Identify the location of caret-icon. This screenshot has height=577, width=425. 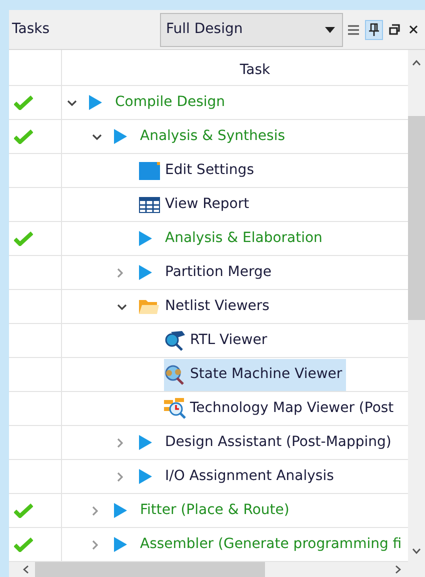
(330, 29).